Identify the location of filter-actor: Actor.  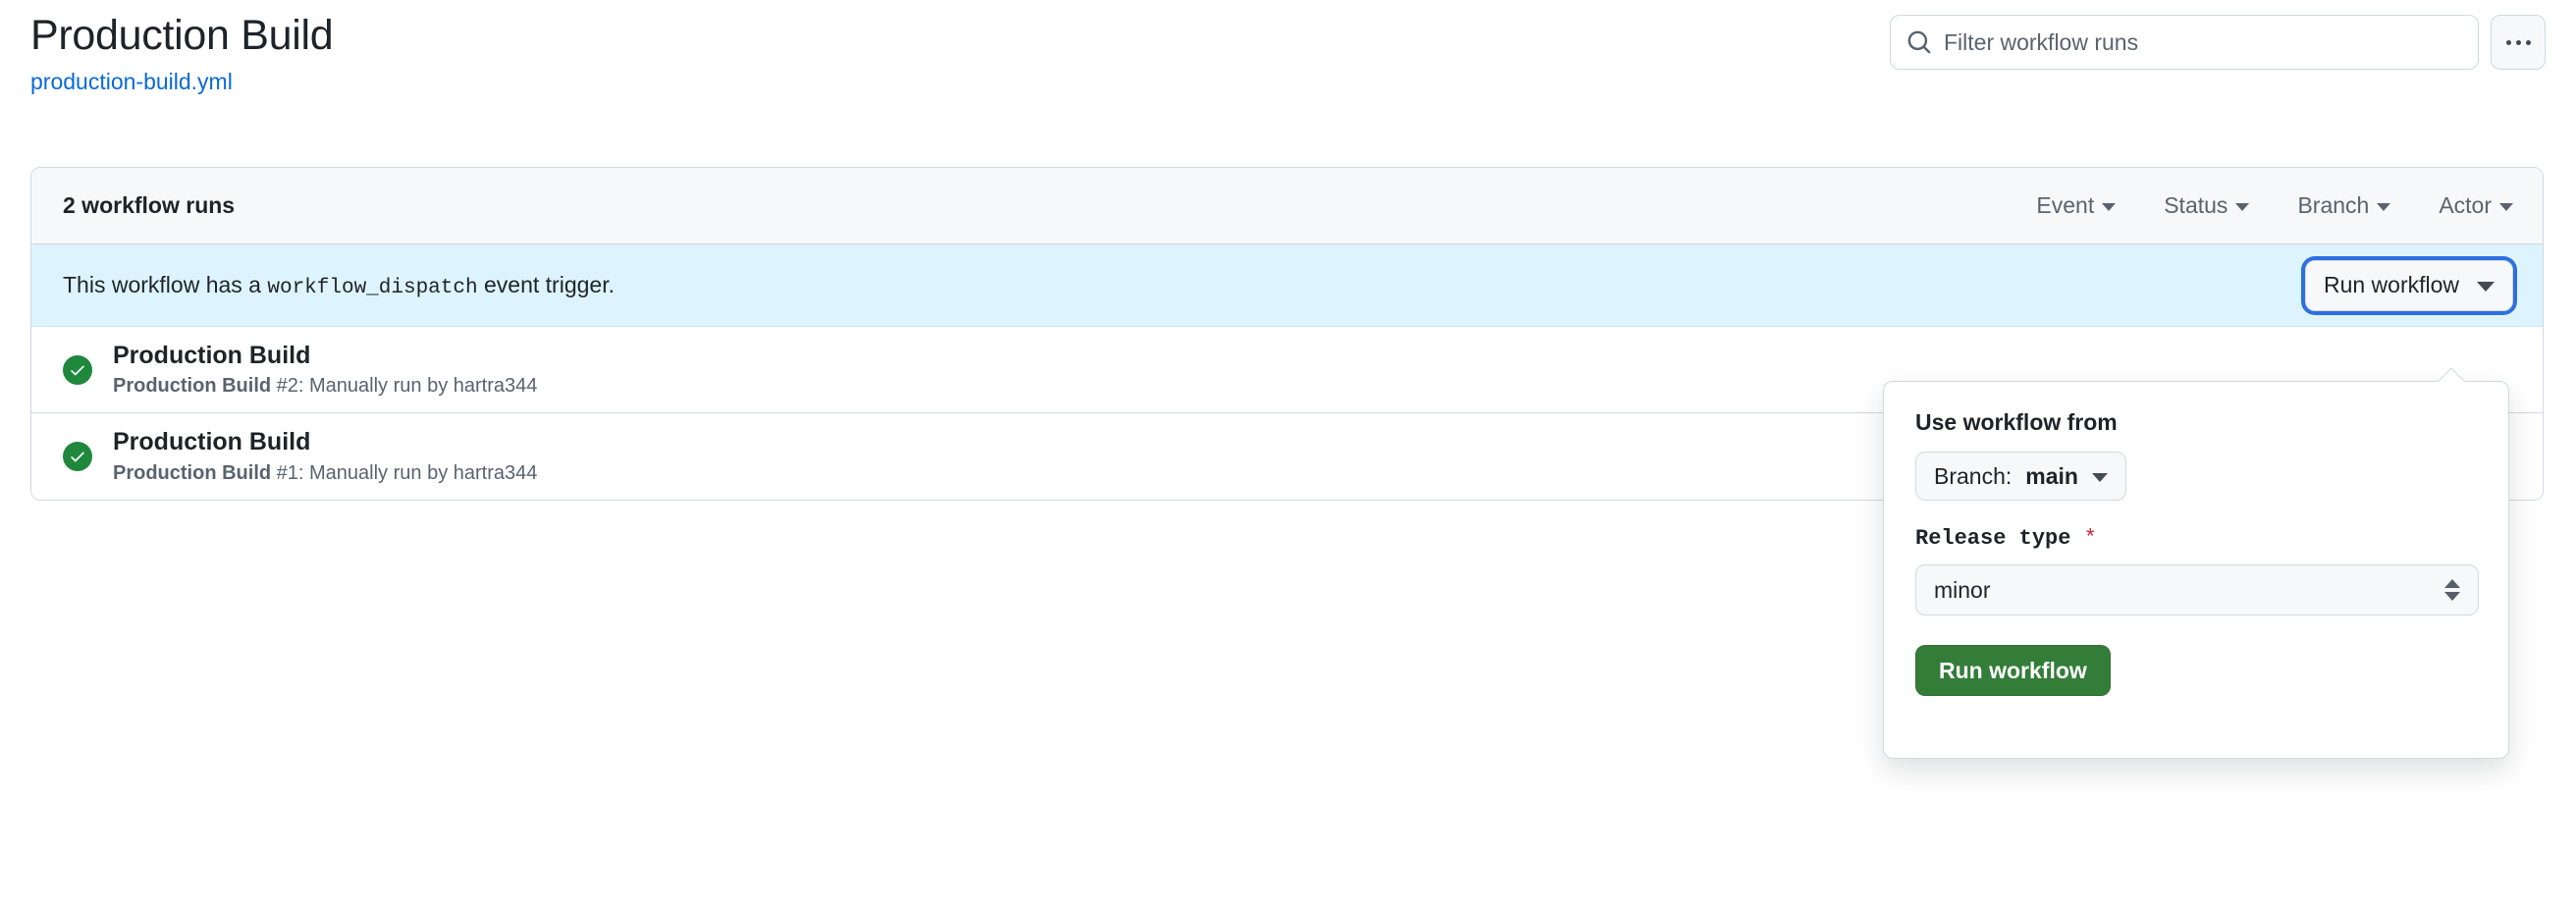
(2476, 205).